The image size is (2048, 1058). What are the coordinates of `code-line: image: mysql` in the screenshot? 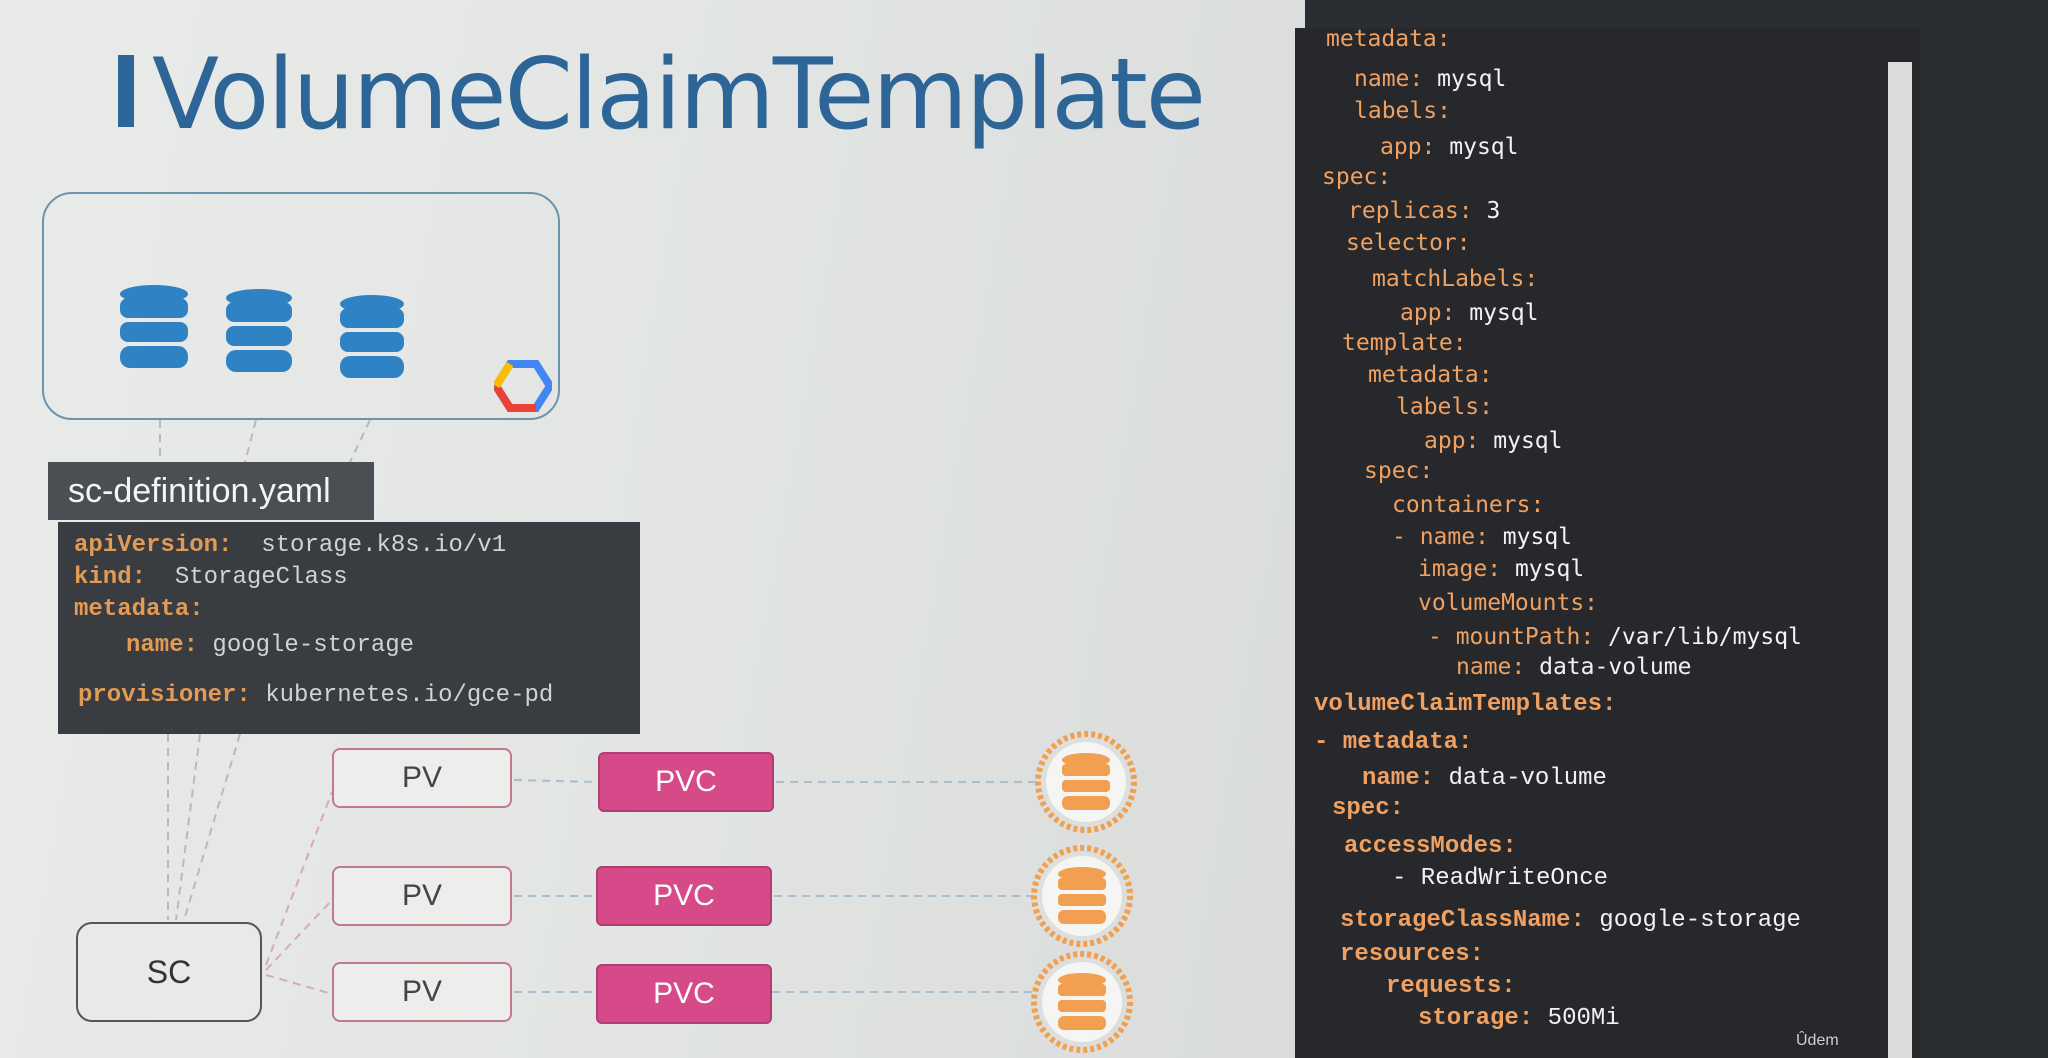 It's located at (1501, 569).